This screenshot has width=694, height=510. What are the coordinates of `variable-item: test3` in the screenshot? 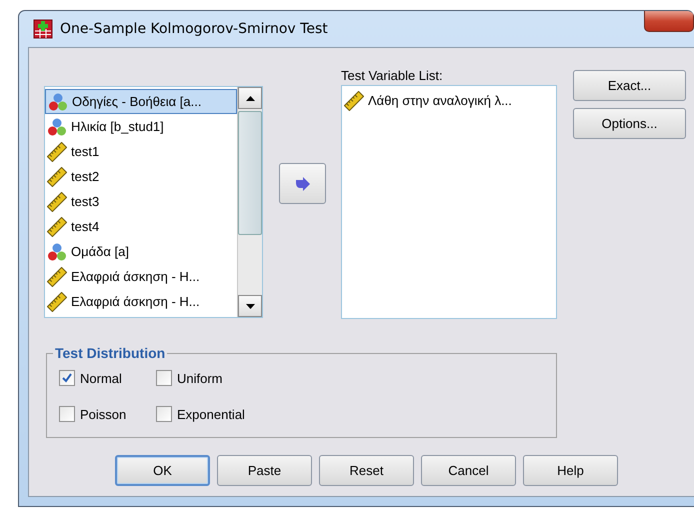 It's located at (141, 201).